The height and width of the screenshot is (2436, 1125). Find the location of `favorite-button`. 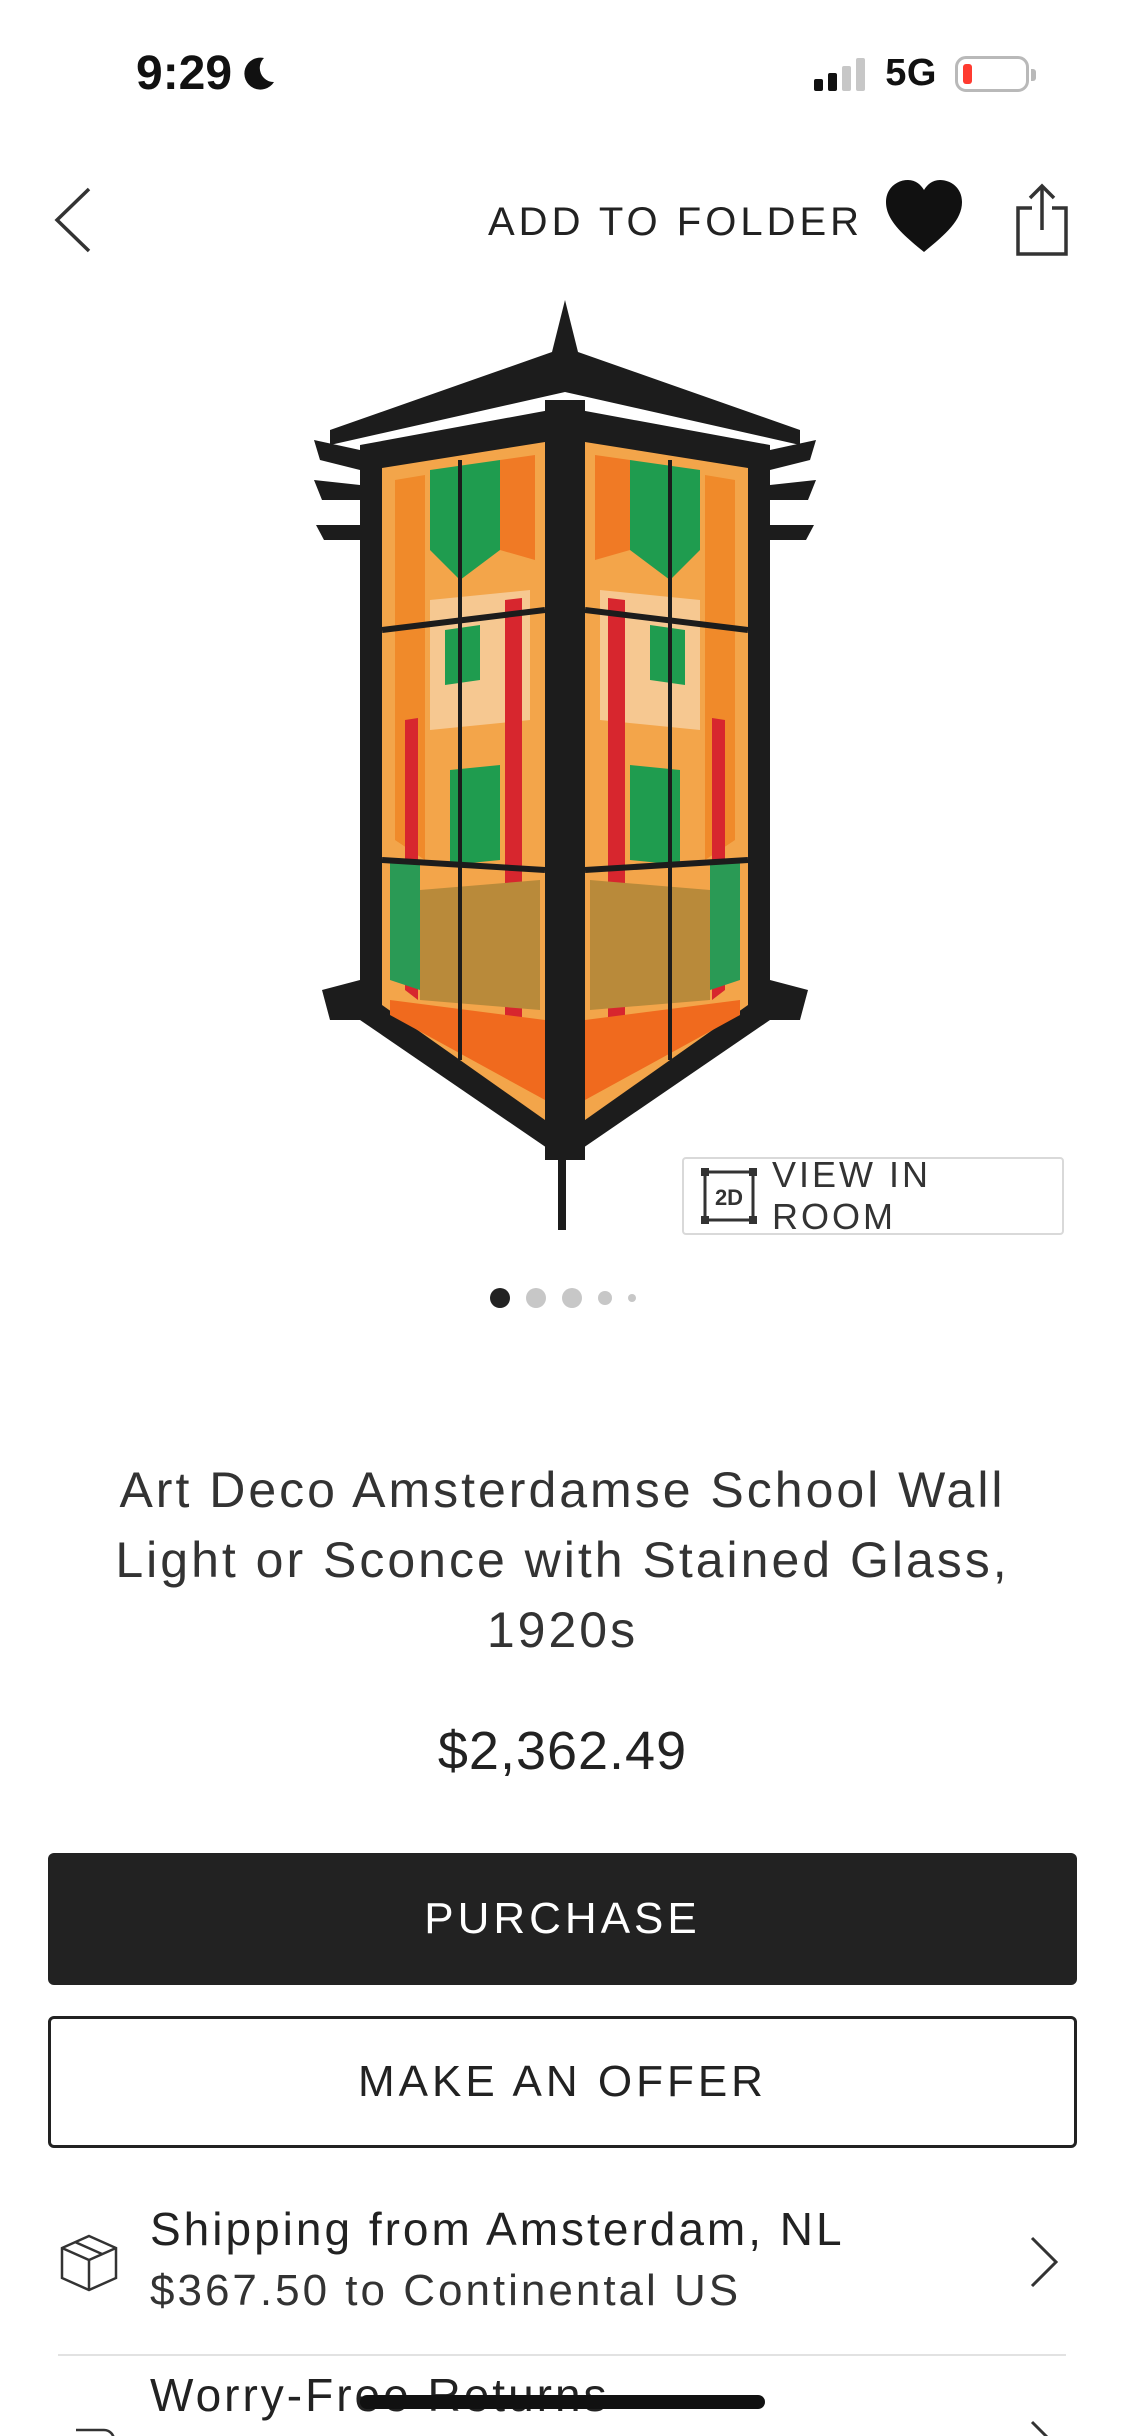

favorite-button is located at coordinates (924, 218).